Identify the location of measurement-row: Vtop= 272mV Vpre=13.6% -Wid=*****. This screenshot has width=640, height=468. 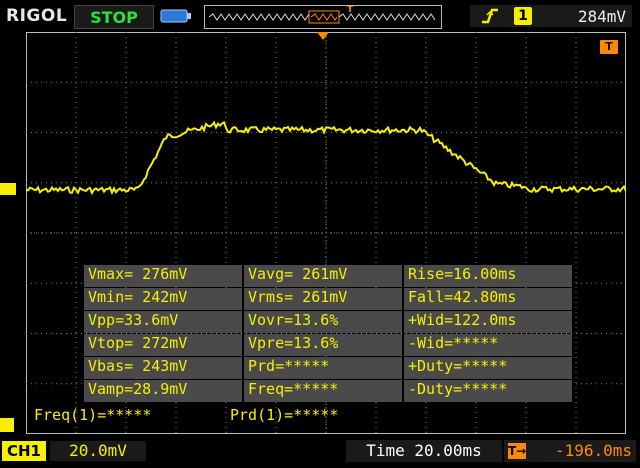
(328, 345).